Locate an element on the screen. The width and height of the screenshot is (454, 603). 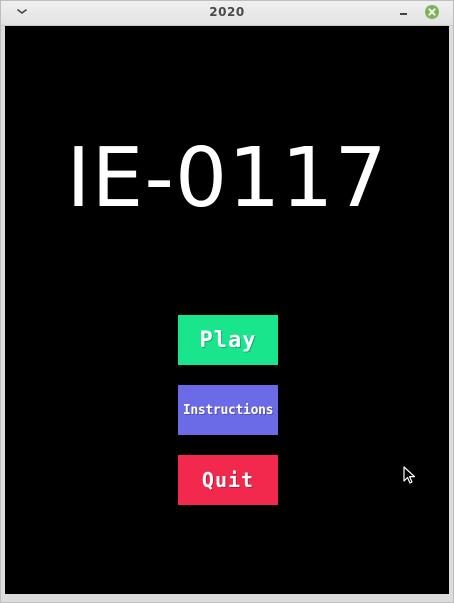
close-icon is located at coordinates (432, 12).